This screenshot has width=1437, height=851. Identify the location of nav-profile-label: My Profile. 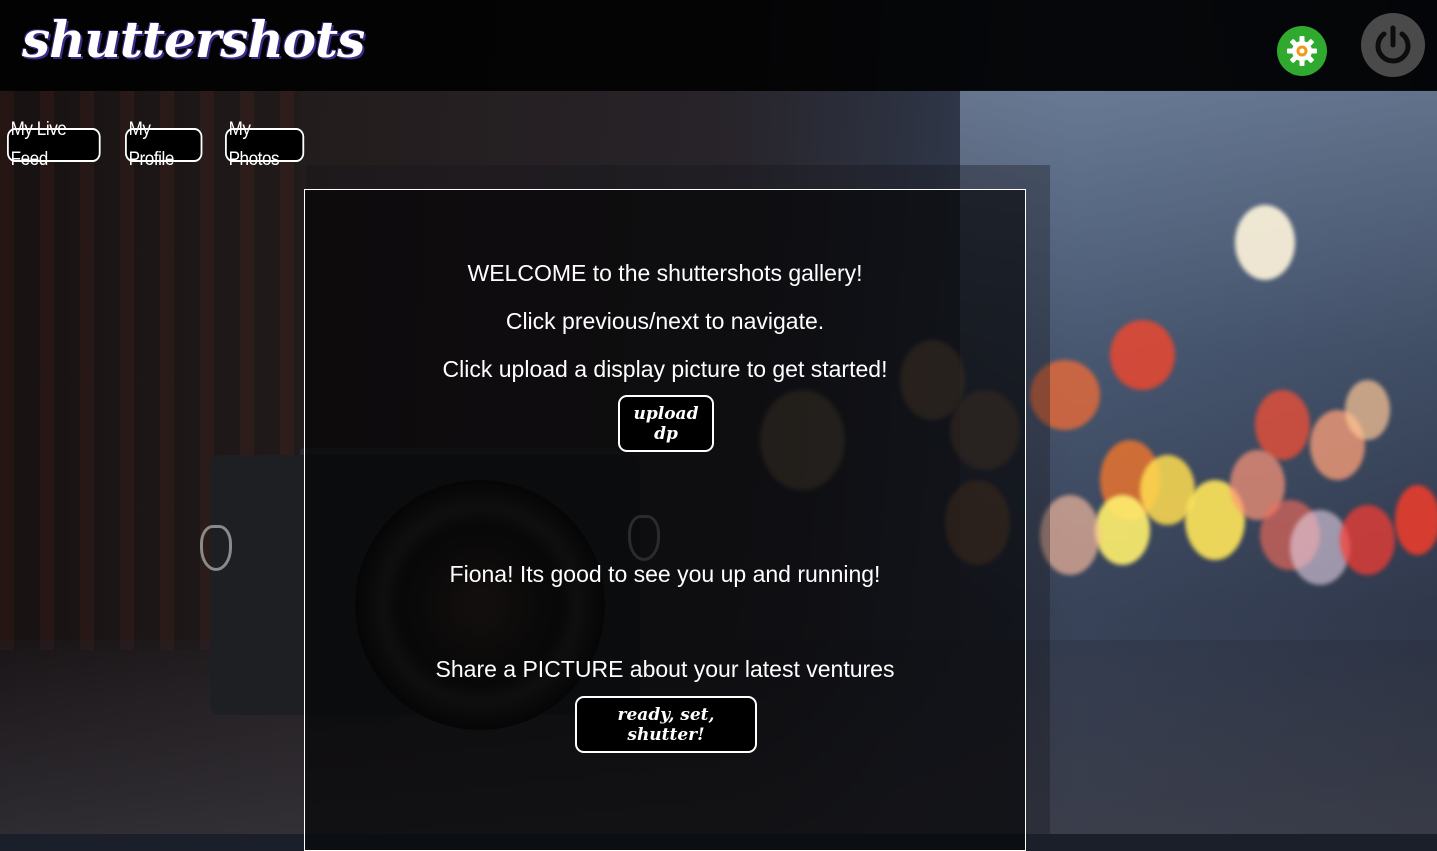
(151, 144).